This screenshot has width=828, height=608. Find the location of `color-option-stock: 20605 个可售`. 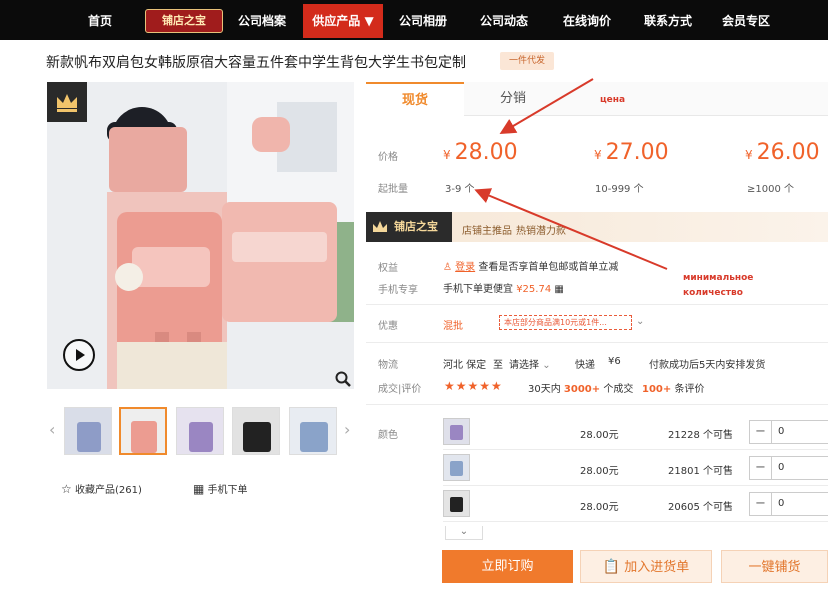

color-option-stock: 20605 个可售 is located at coordinates (700, 507).